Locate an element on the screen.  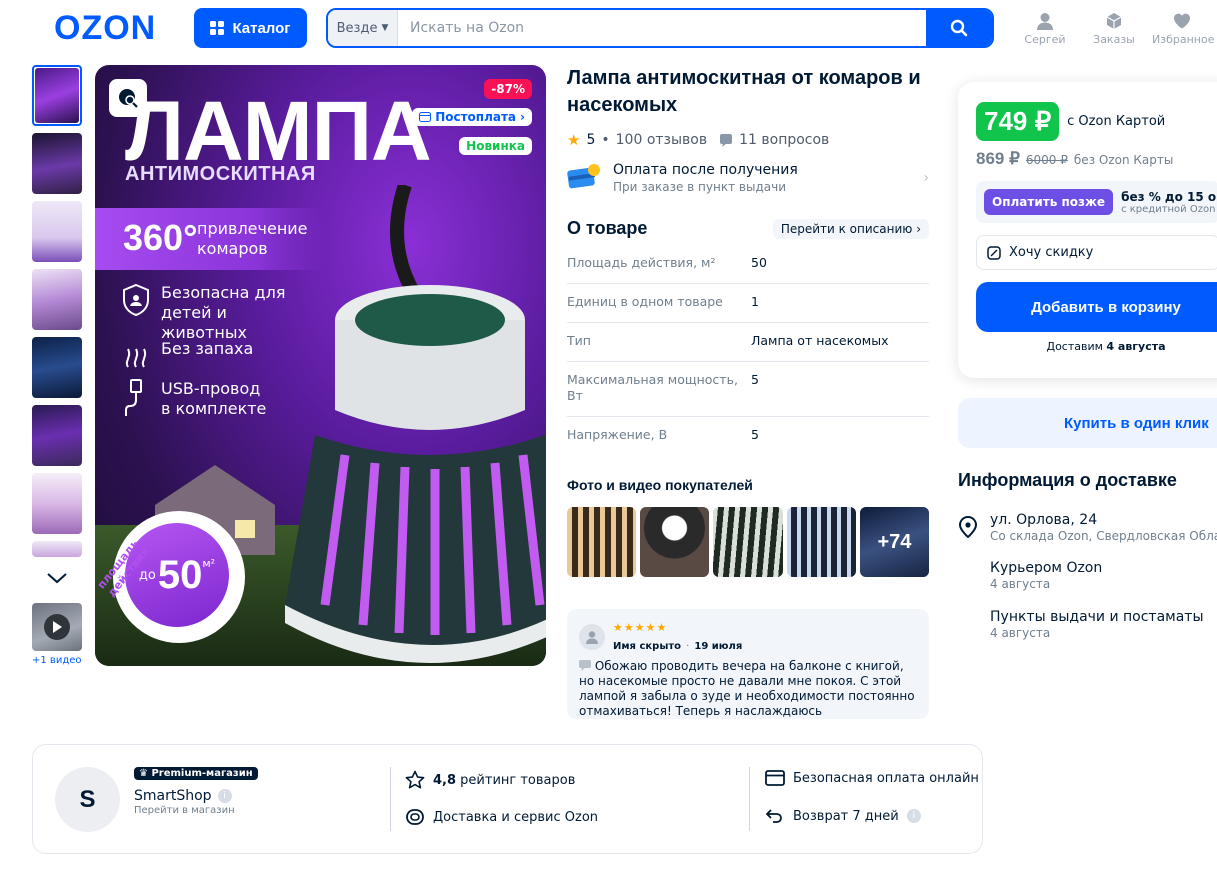
delivery-address-text: ул. Орлова, 24 is located at coordinates (1044, 520).